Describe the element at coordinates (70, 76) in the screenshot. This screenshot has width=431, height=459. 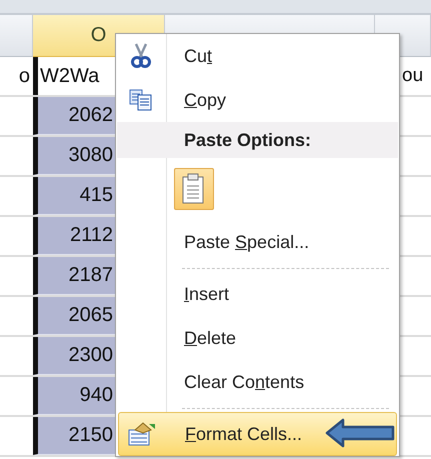
I see `table-cell: W2Wa` at that location.